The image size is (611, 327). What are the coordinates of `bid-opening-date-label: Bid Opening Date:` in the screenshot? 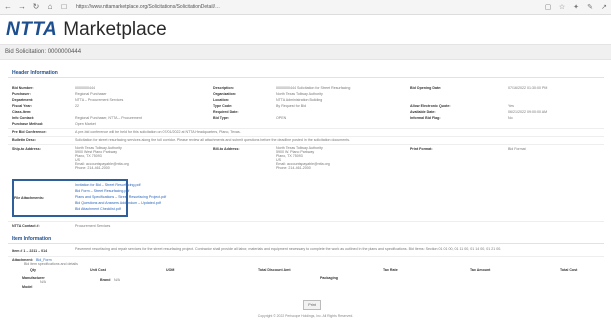 It's located at (426, 88).